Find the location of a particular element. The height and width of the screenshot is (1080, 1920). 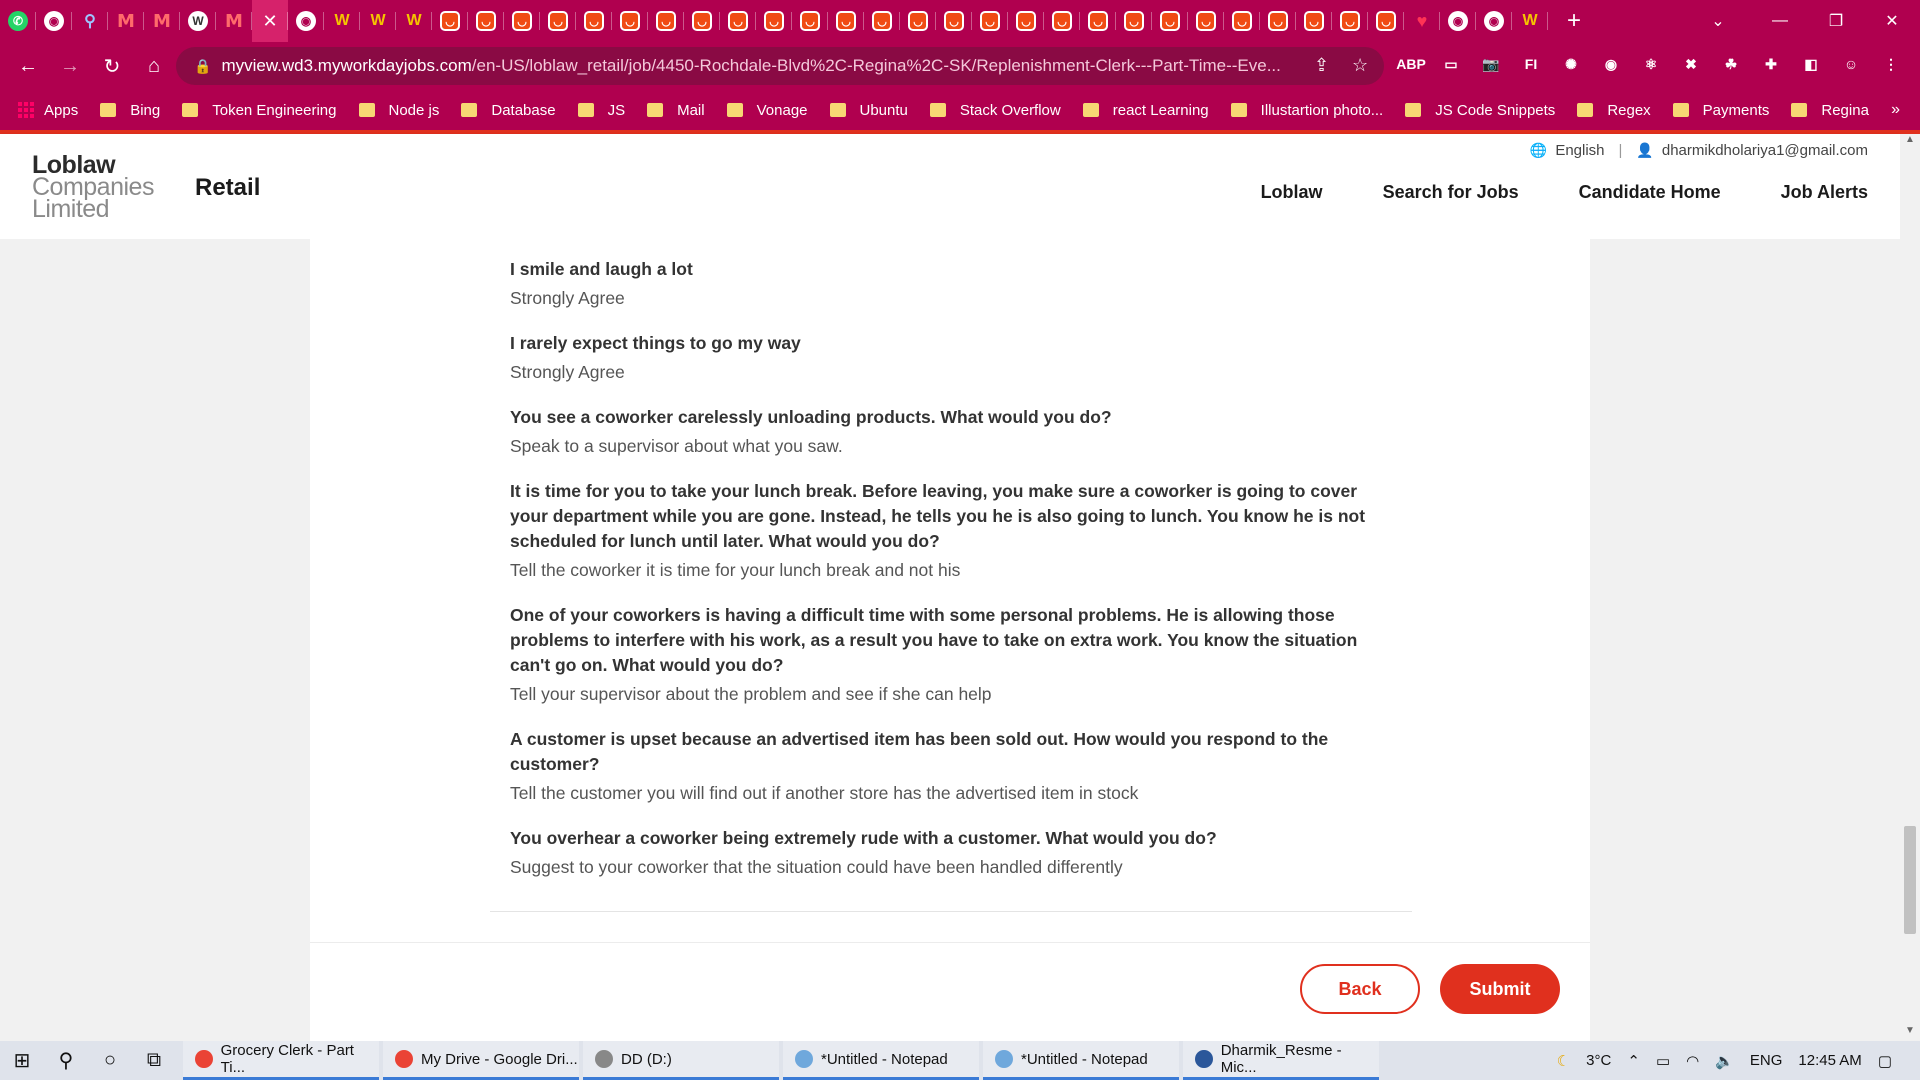

puzzle-icon: ✚ is located at coordinates (1771, 64).